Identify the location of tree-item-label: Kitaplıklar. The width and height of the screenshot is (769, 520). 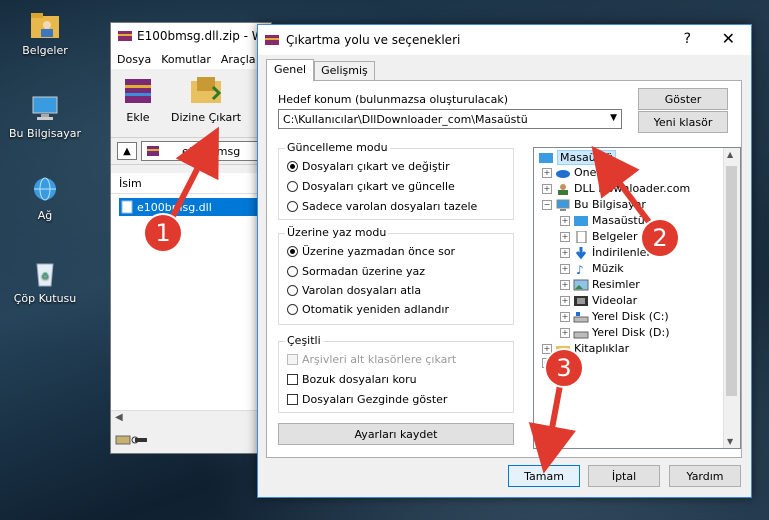
(602, 348).